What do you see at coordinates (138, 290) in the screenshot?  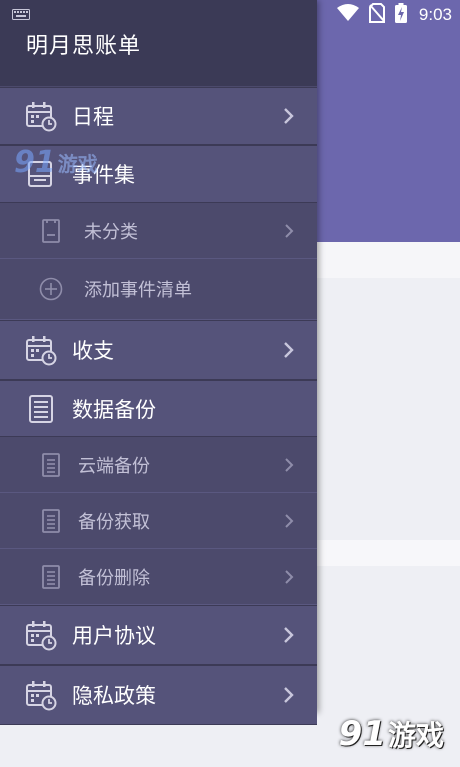 I see `menu-item-label: 添加事件清单` at bounding box center [138, 290].